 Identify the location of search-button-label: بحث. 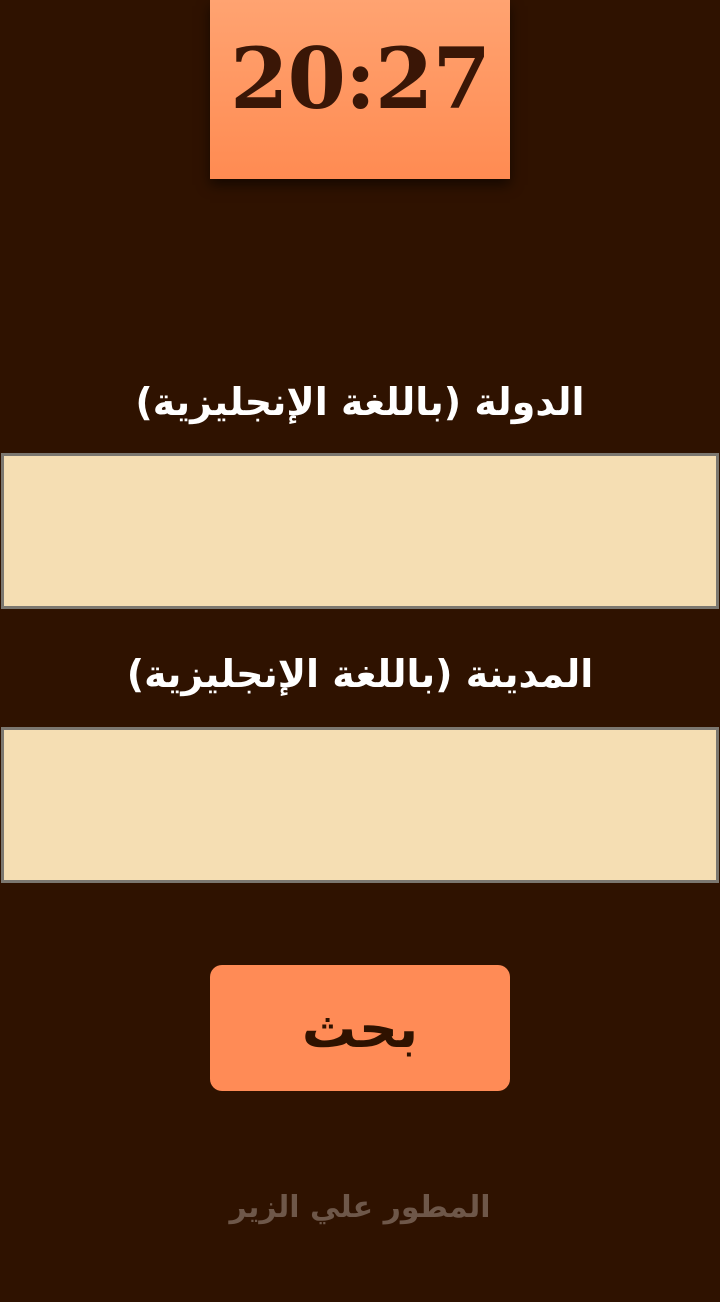
(360, 1028).